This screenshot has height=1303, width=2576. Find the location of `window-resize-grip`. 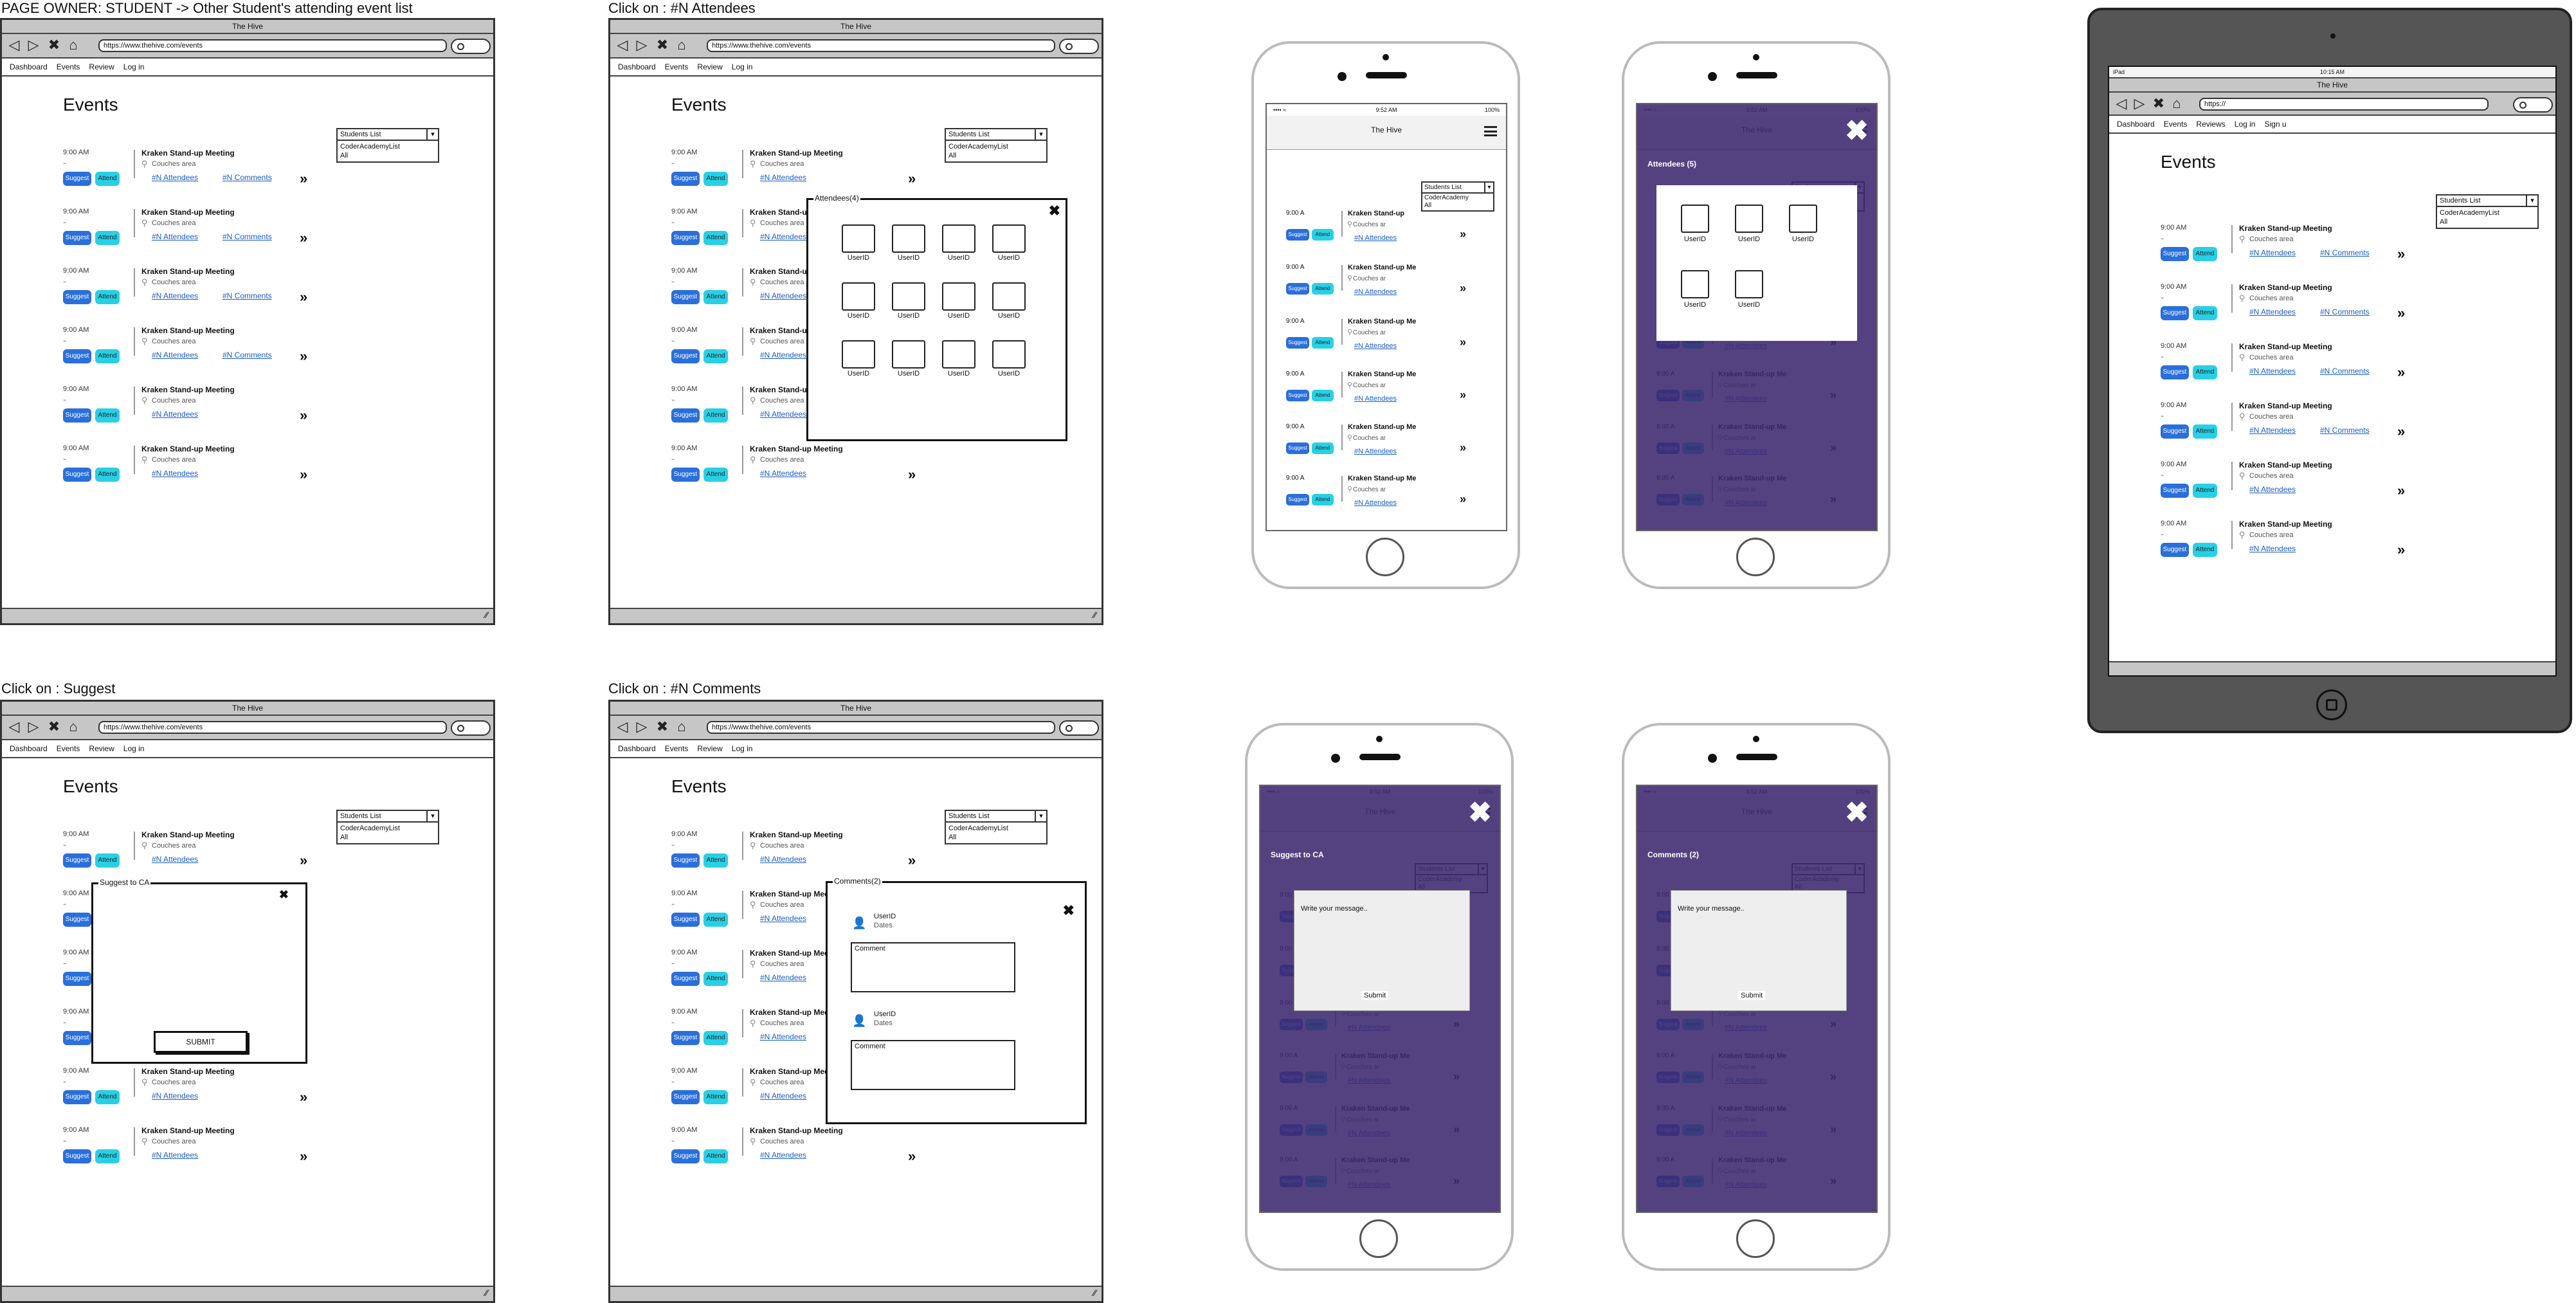

window-resize-grip is located at coordinates (2332, 668).